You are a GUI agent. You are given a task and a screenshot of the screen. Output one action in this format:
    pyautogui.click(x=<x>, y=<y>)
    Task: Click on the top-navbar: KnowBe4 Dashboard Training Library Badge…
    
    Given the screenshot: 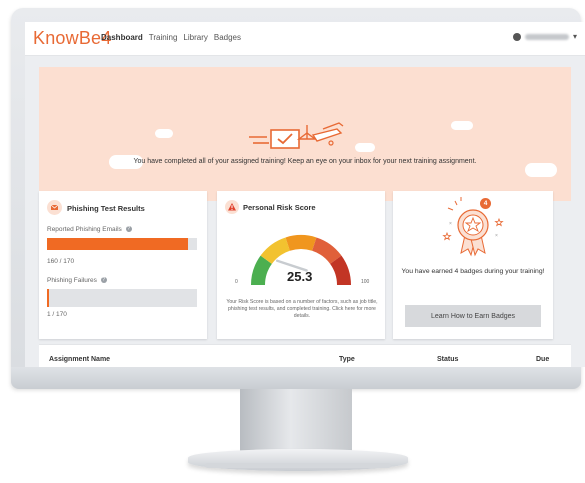 What is the action you would take?
    pyautogui.click(x=305, y=39)
    